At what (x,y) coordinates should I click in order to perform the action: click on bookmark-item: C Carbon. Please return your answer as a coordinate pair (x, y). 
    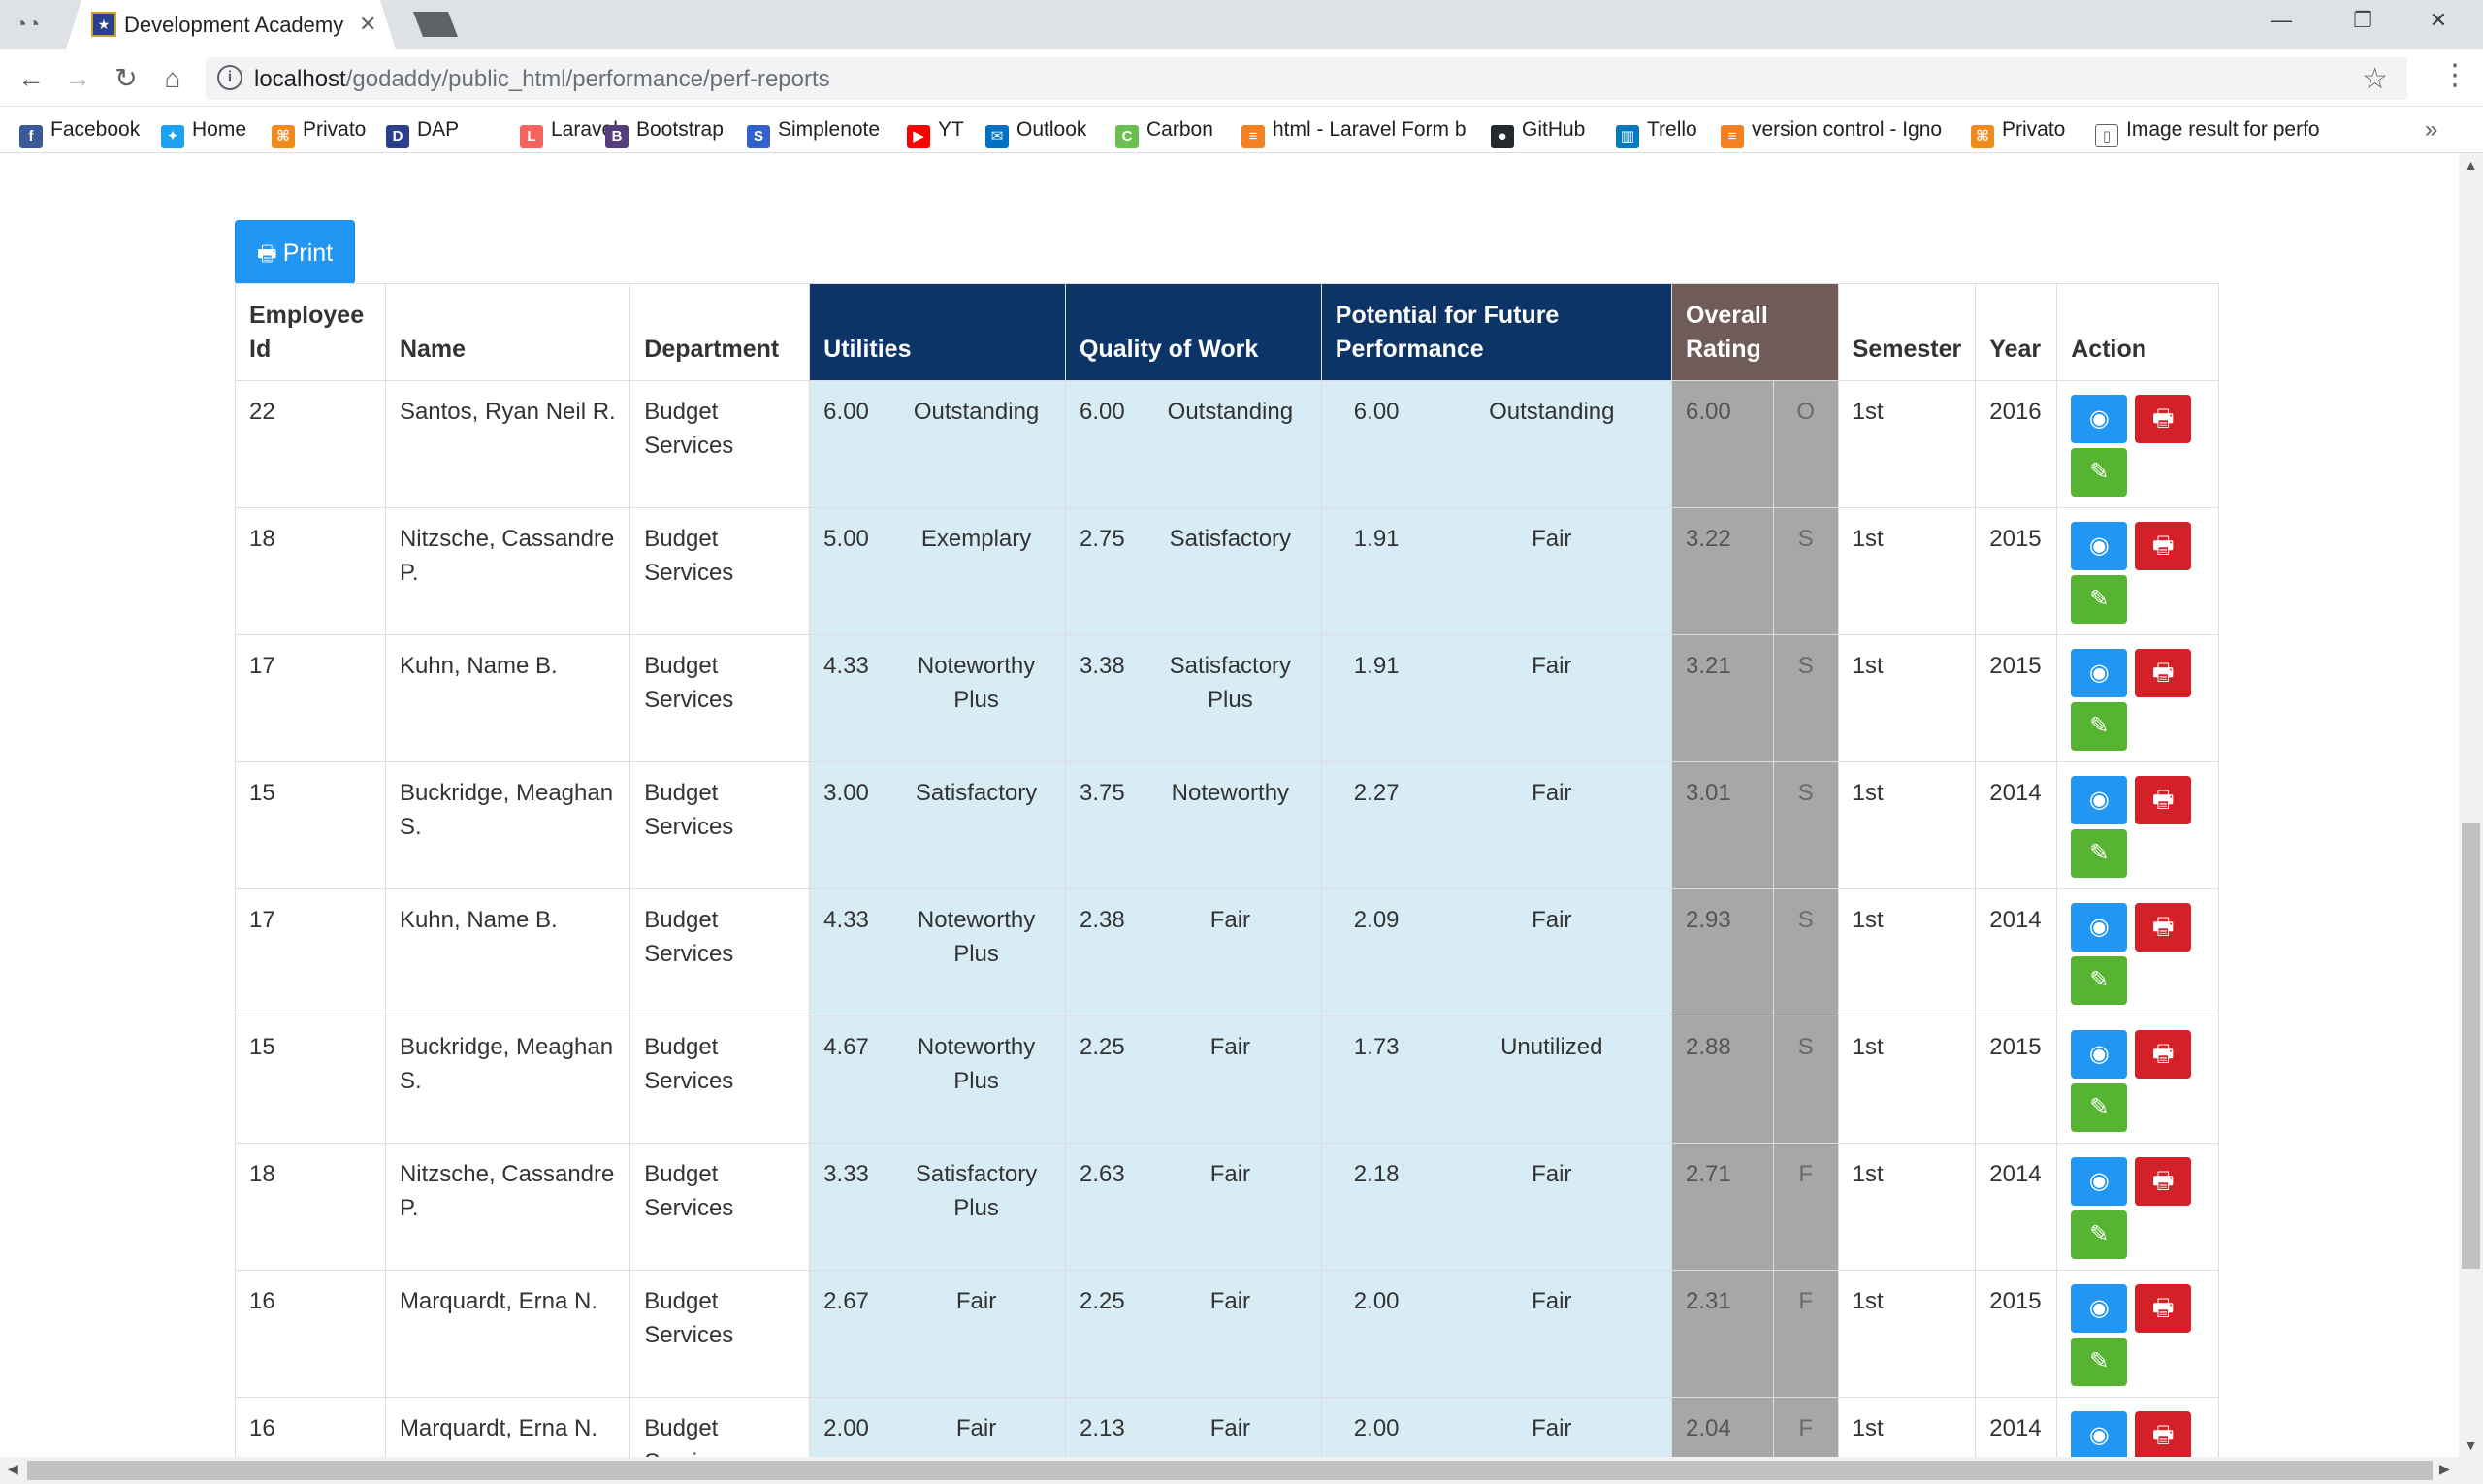
    Looking at the image, I should click on (1164, 132).